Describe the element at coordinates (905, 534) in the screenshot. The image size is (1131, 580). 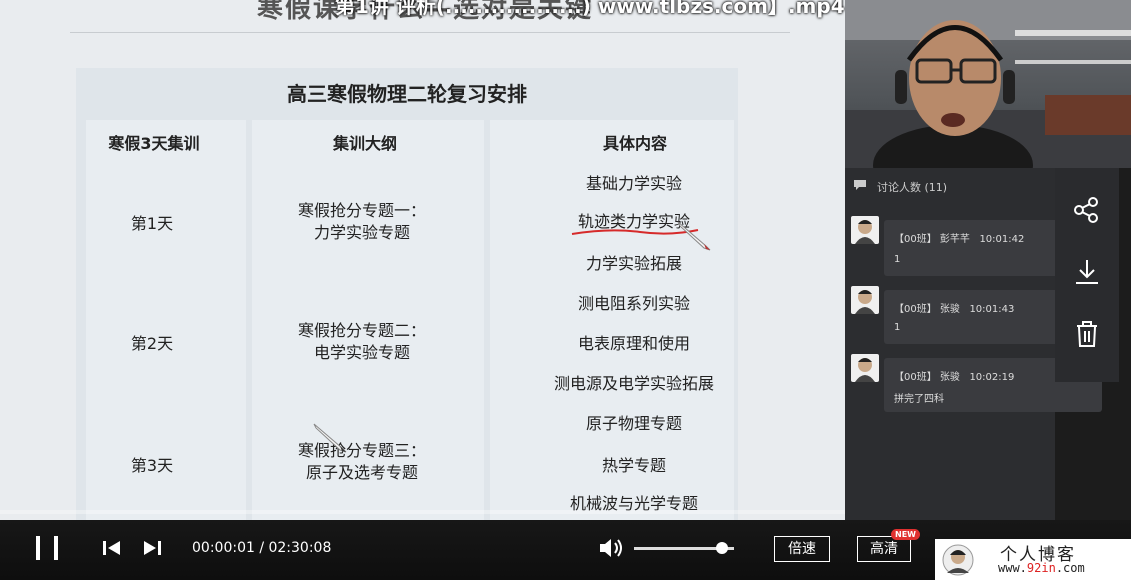
I see `new-badge: NEW` at that location.